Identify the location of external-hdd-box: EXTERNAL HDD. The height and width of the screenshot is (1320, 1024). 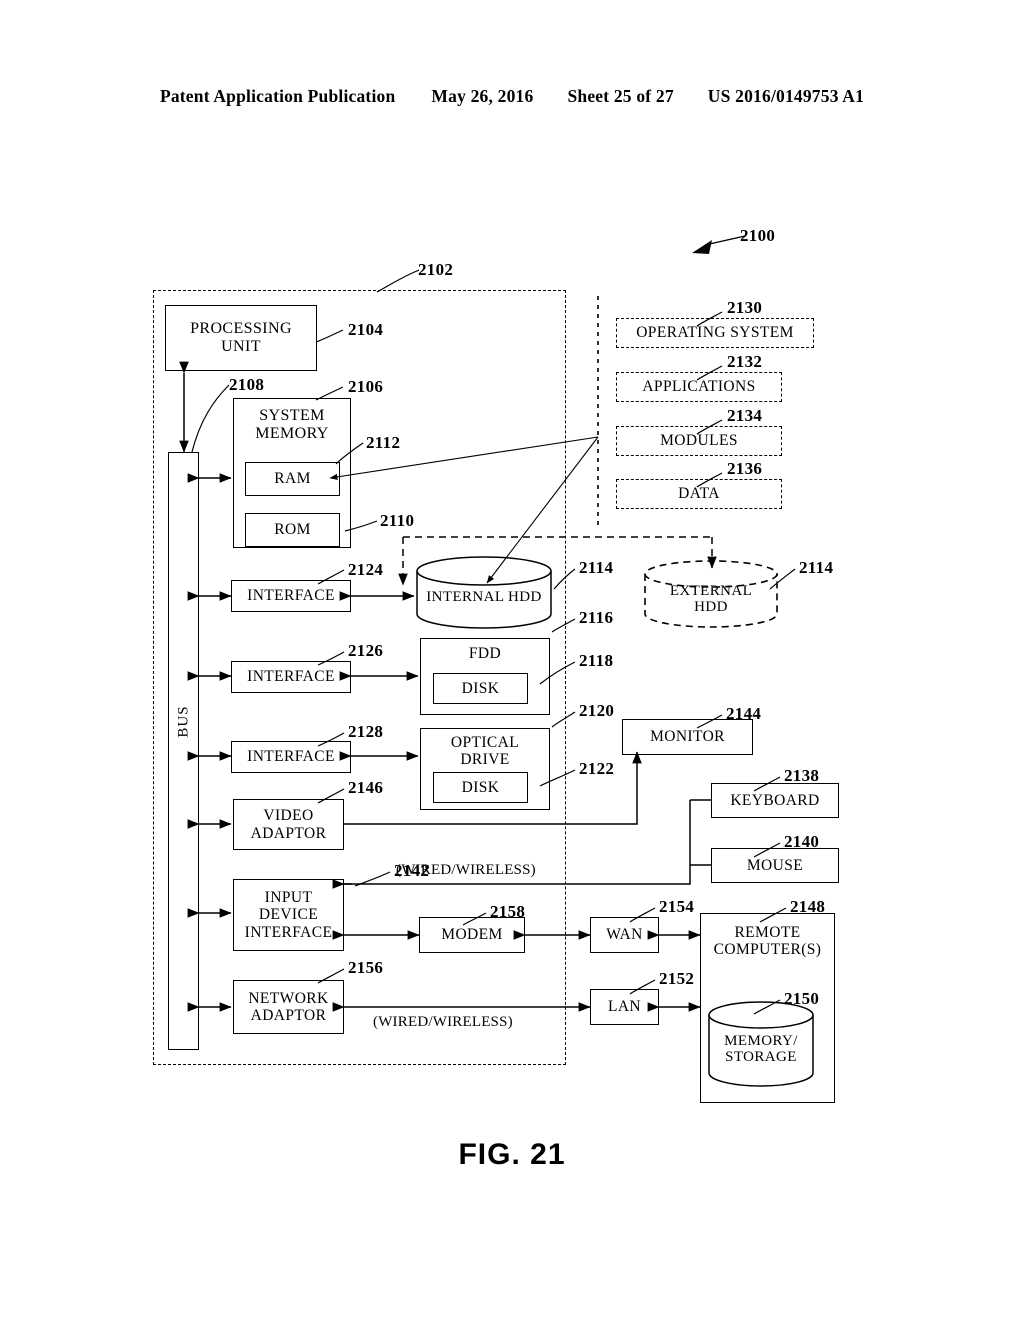
(711, 594).